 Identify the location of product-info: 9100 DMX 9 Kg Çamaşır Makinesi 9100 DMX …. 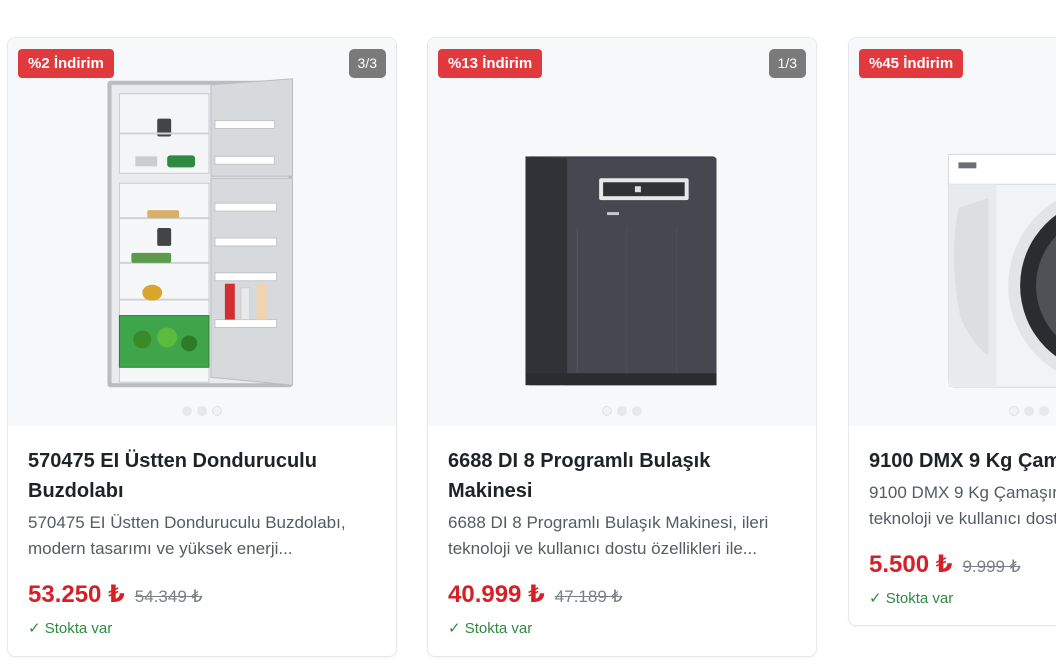
(962, 526).